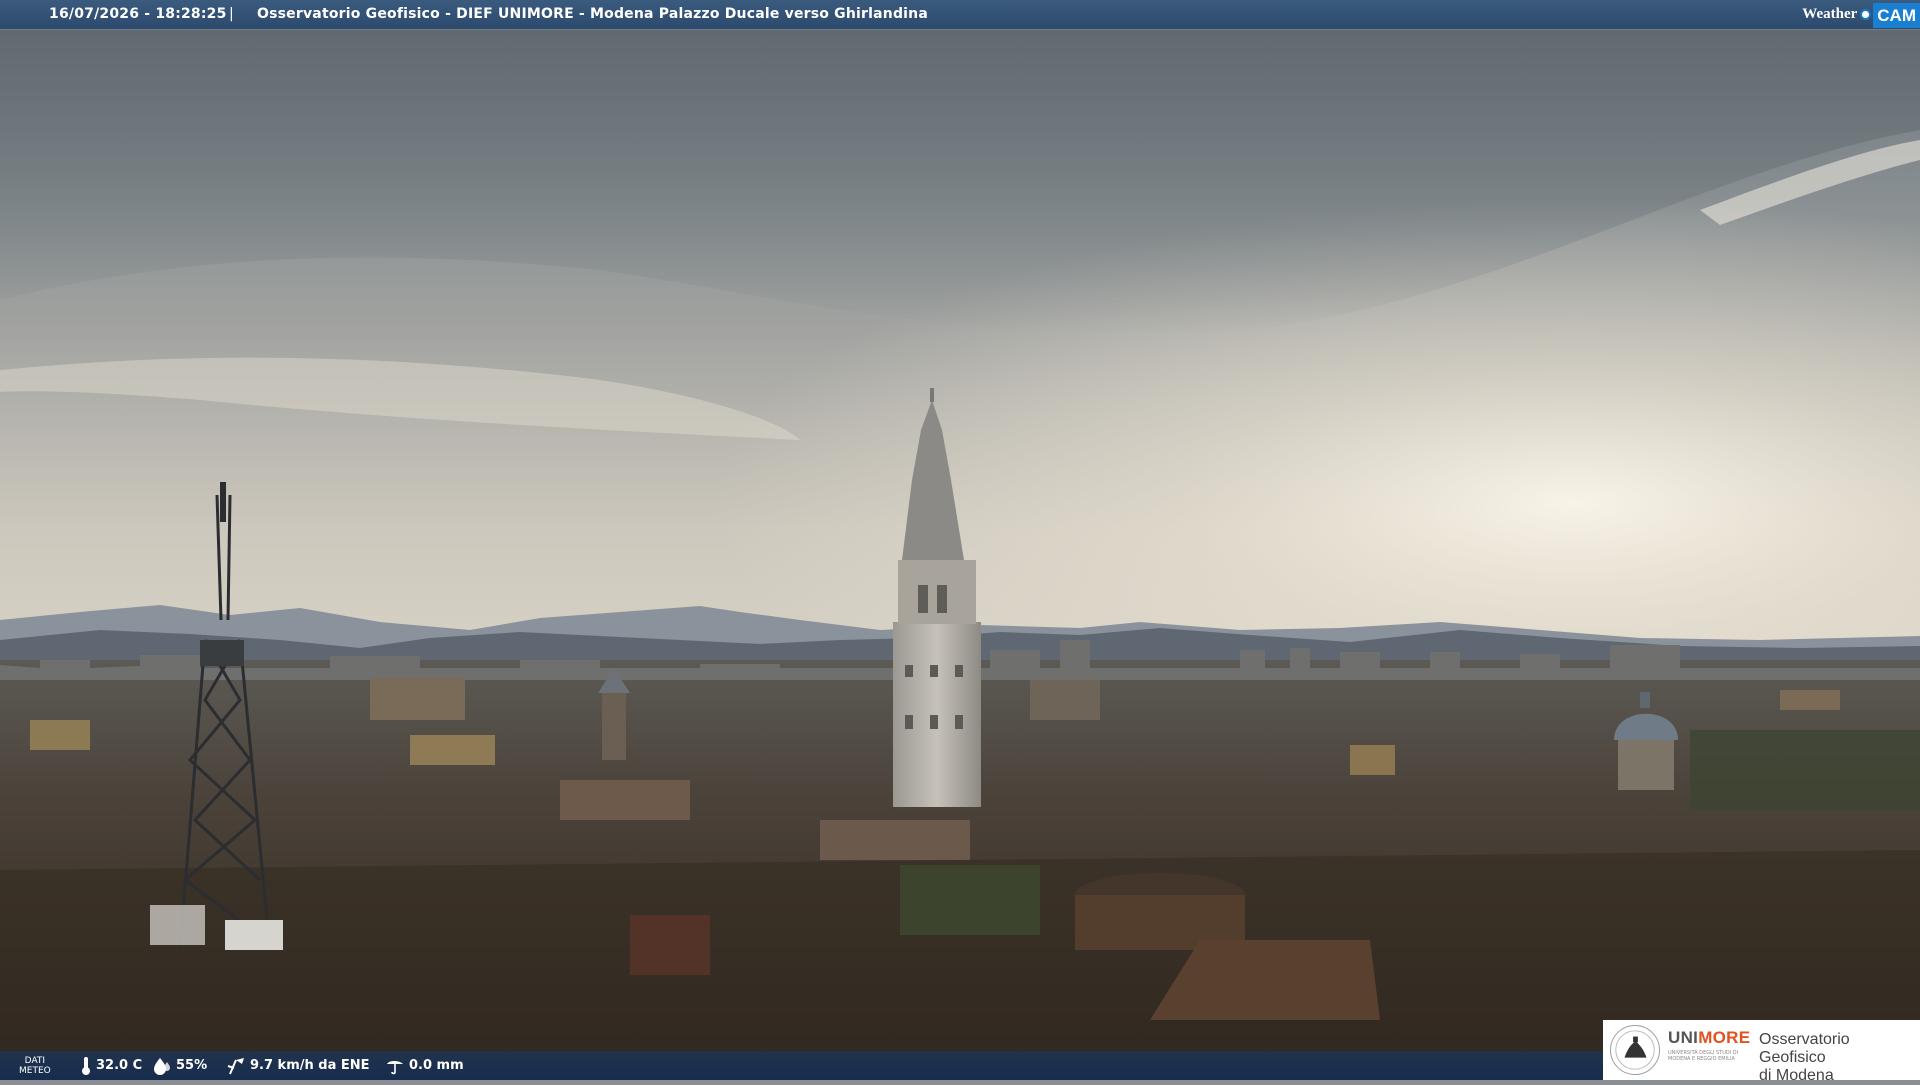 The image size is (1920, 1085). What do you see at coordinates (35, 1061) in the screenshot?
I see `dati-label: DATI` at bounding box center [35, 1061].